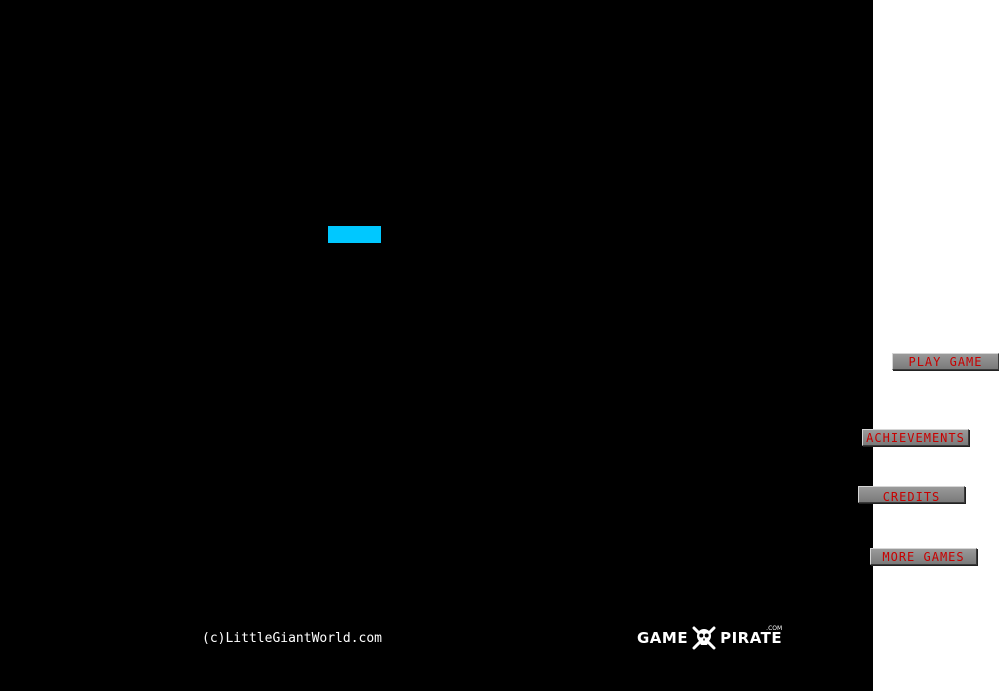 Image resolution: width=999 pixels, height=691 pixels. I want to click on copyright-text: (c)LittleGiantWorld.com, so click(292, 638).